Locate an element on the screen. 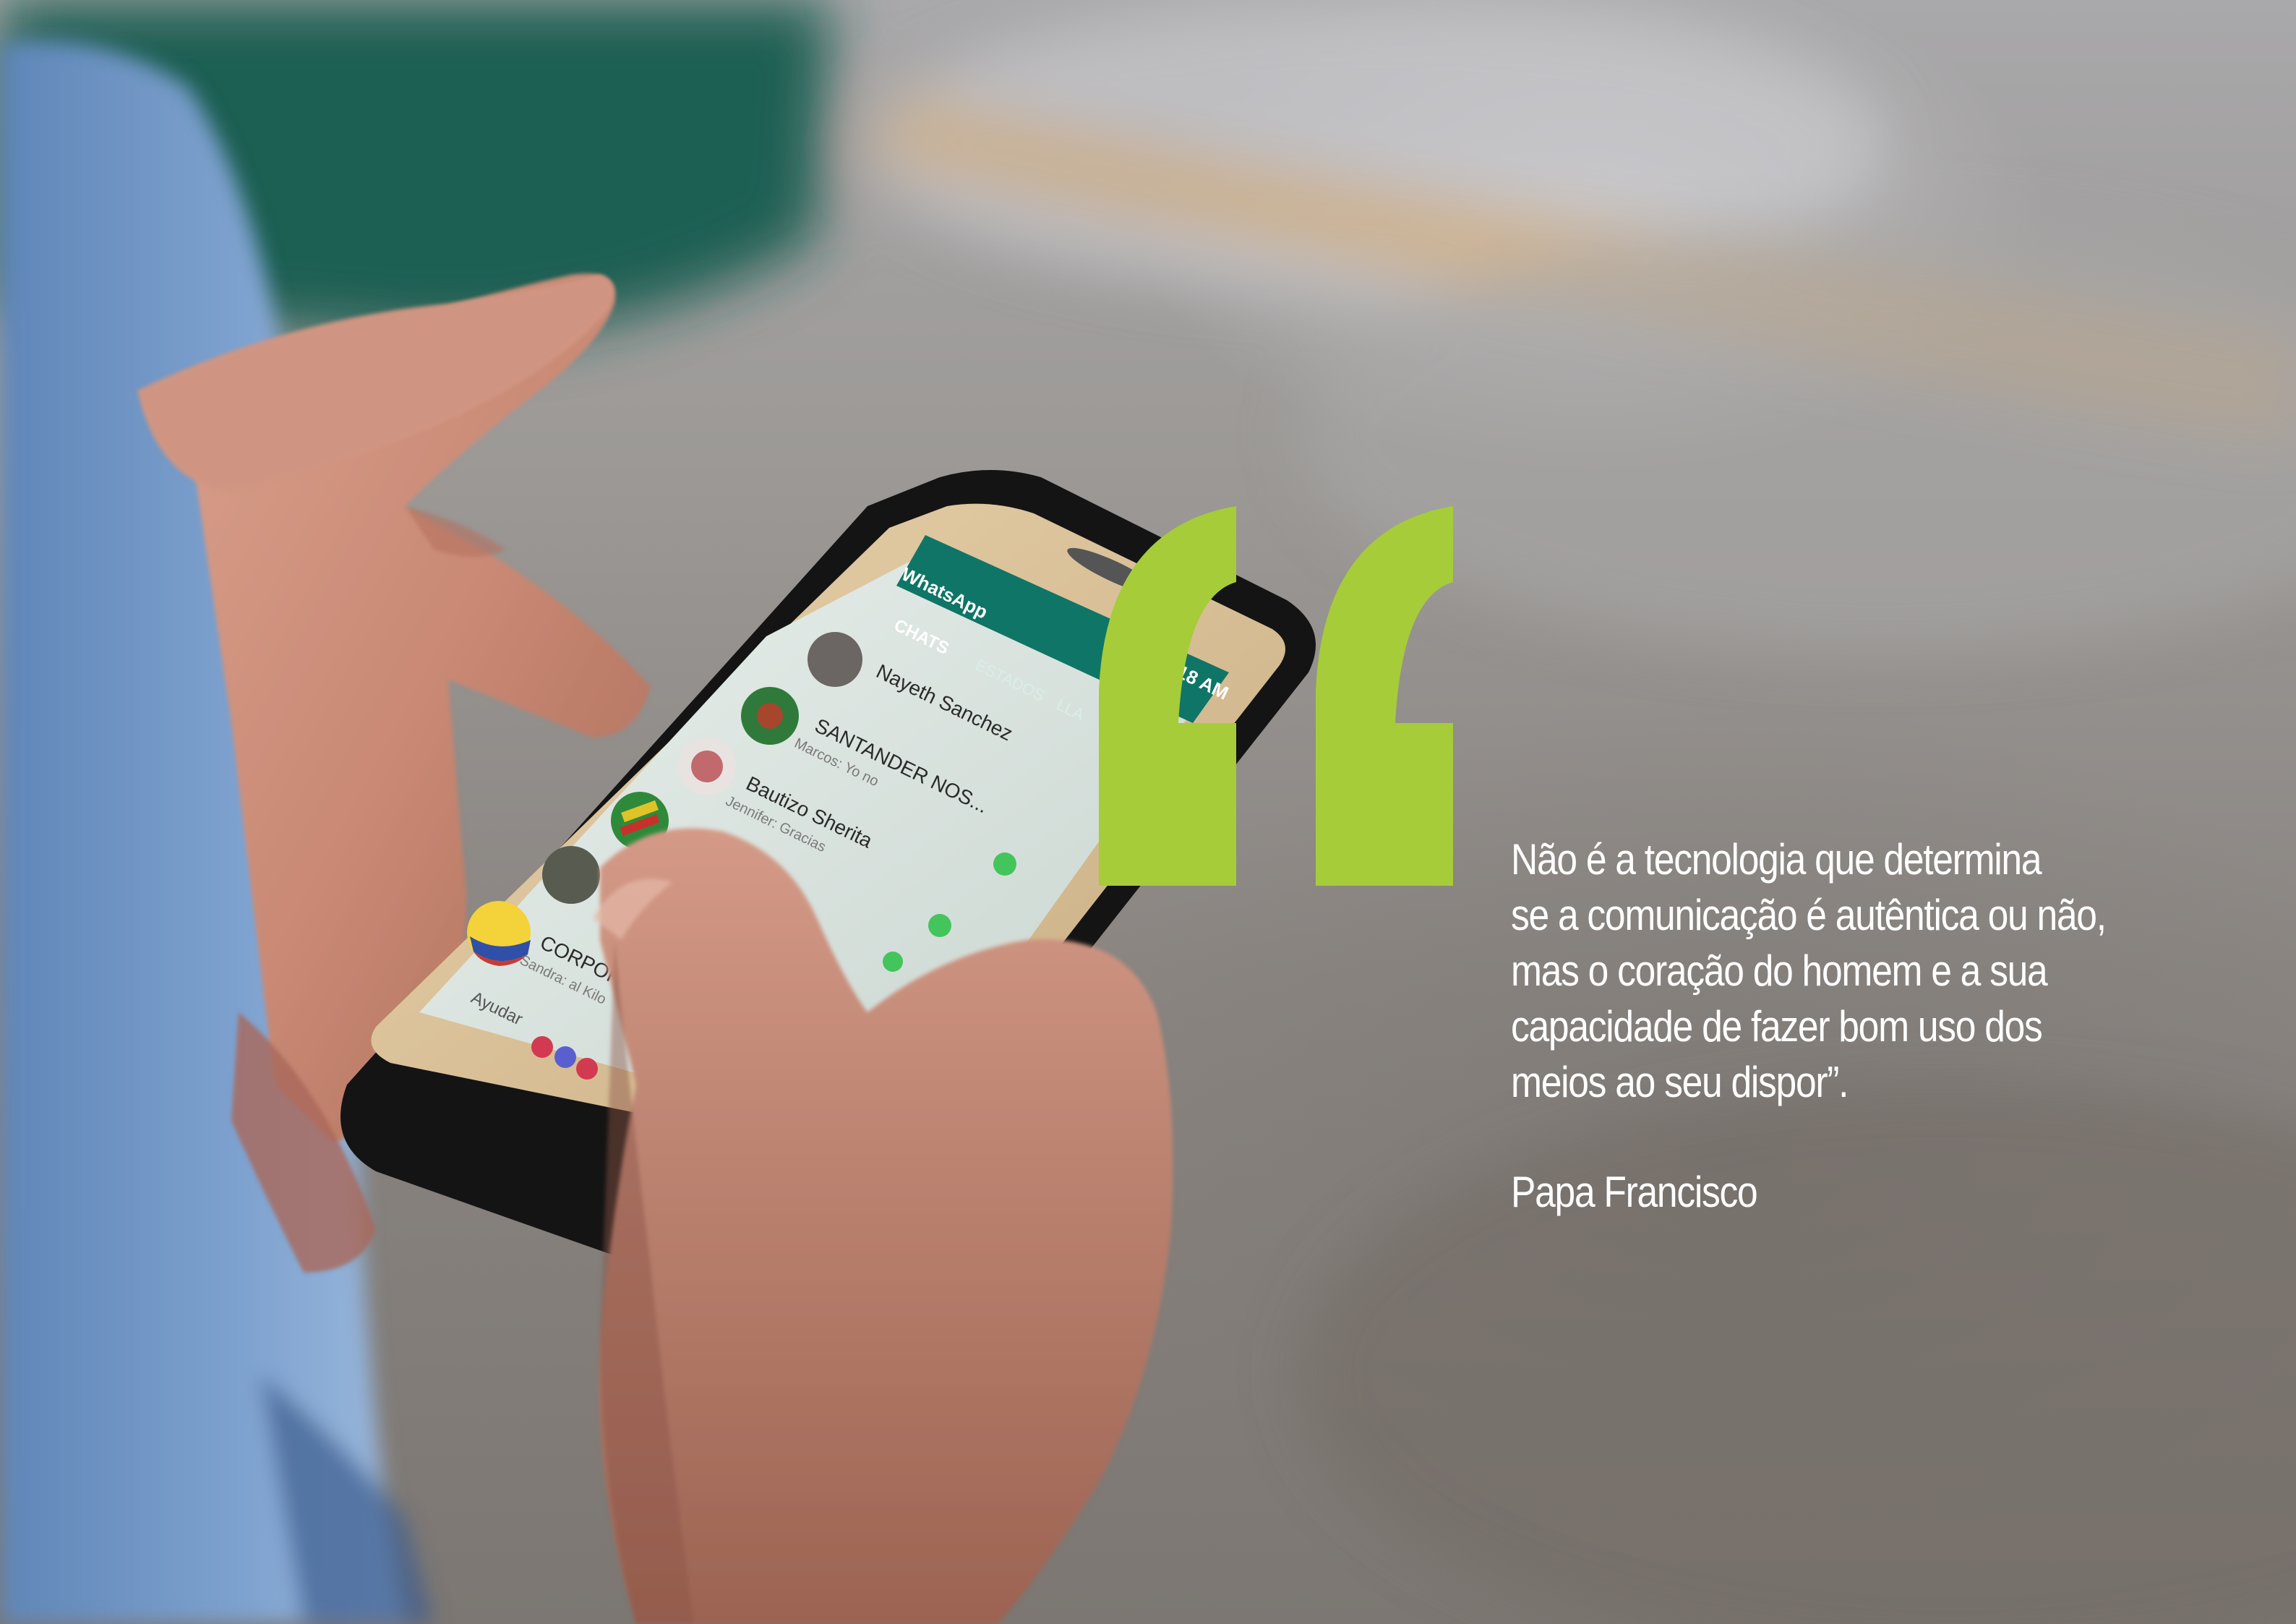 The height and width of the screenshot is (1624, 2296). quote-line: capacidade de fazer bom uso dos is located at coordinates (1777, 1026).